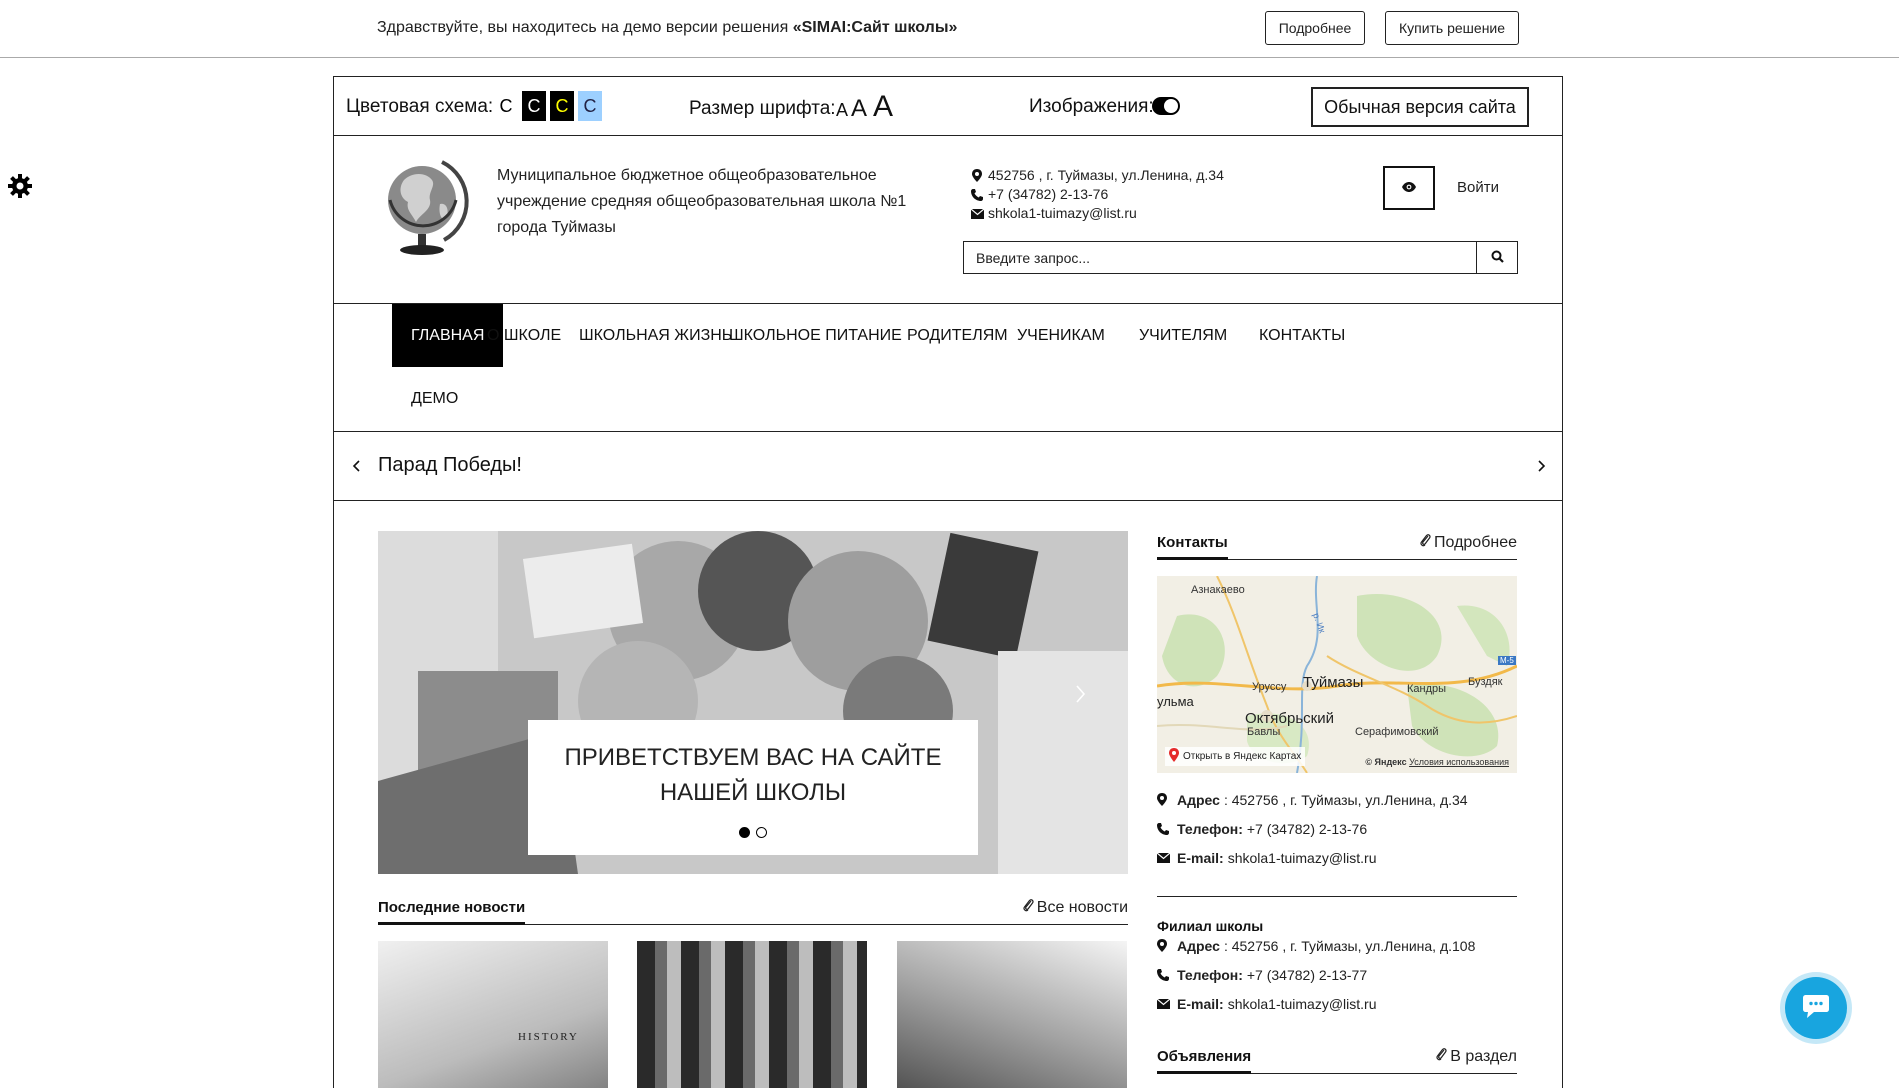 Image resolution: width=1899 pixels, height=1088 pixels. I want to click on demo-more-button: Подробнее, so click(1315, 28).